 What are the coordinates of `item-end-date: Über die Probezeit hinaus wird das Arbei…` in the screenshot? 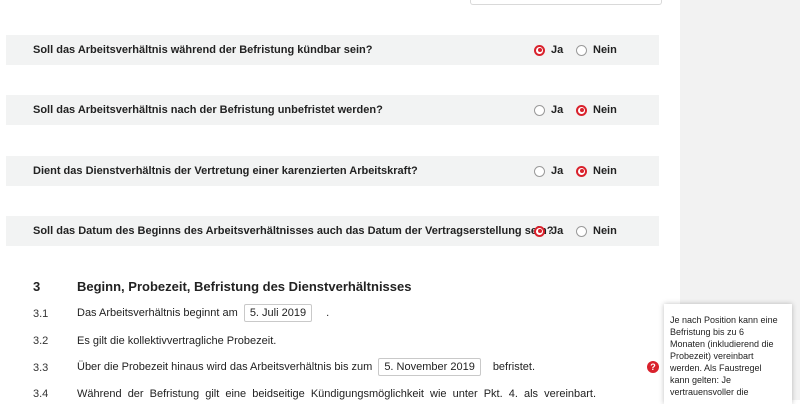 It's located at (306, 367).